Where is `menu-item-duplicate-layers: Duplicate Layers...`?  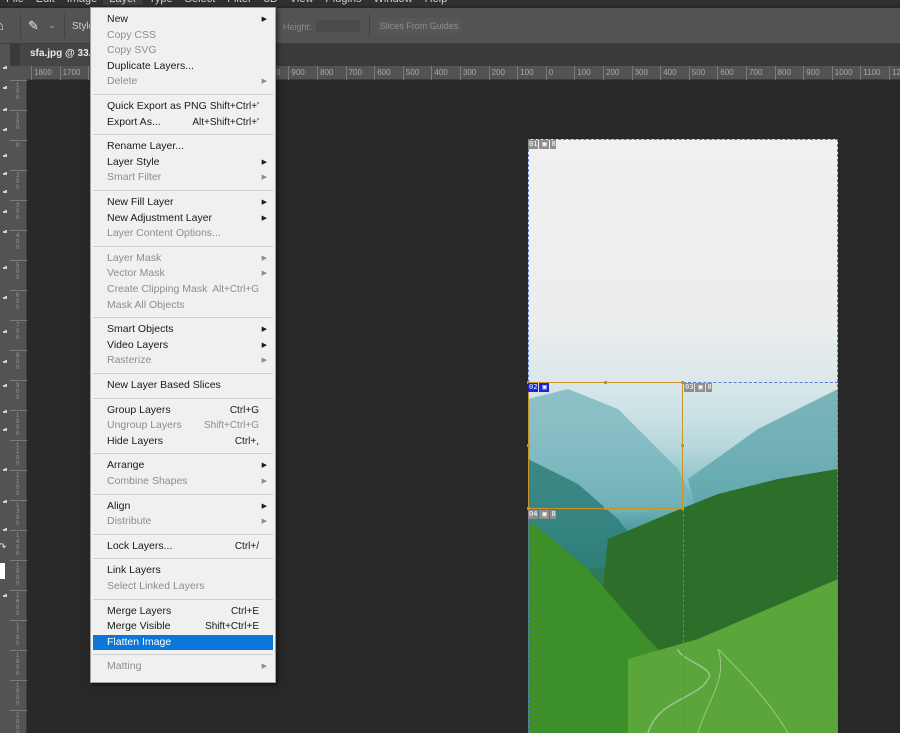
menu-item-duplicate-layers: Duplicate Layers... is located at coordinates (183, 66).